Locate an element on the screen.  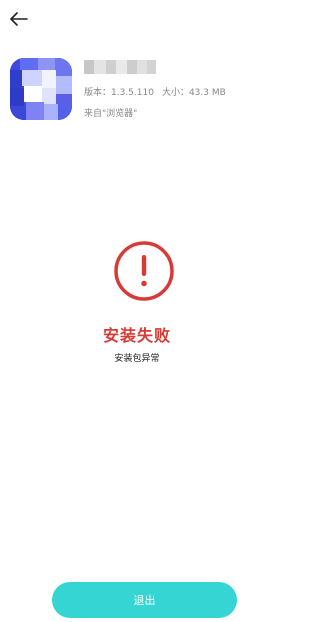
exit-button: 退出 is located at coordinates (144, 600).